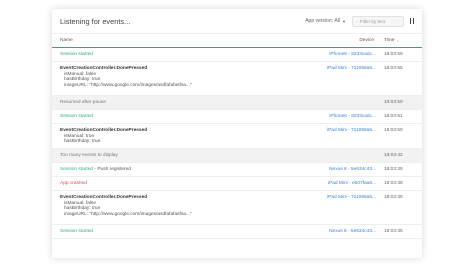 The image size is (474, 266). I want to click on app-version-select: App version: All ▼, so click(325, 21).